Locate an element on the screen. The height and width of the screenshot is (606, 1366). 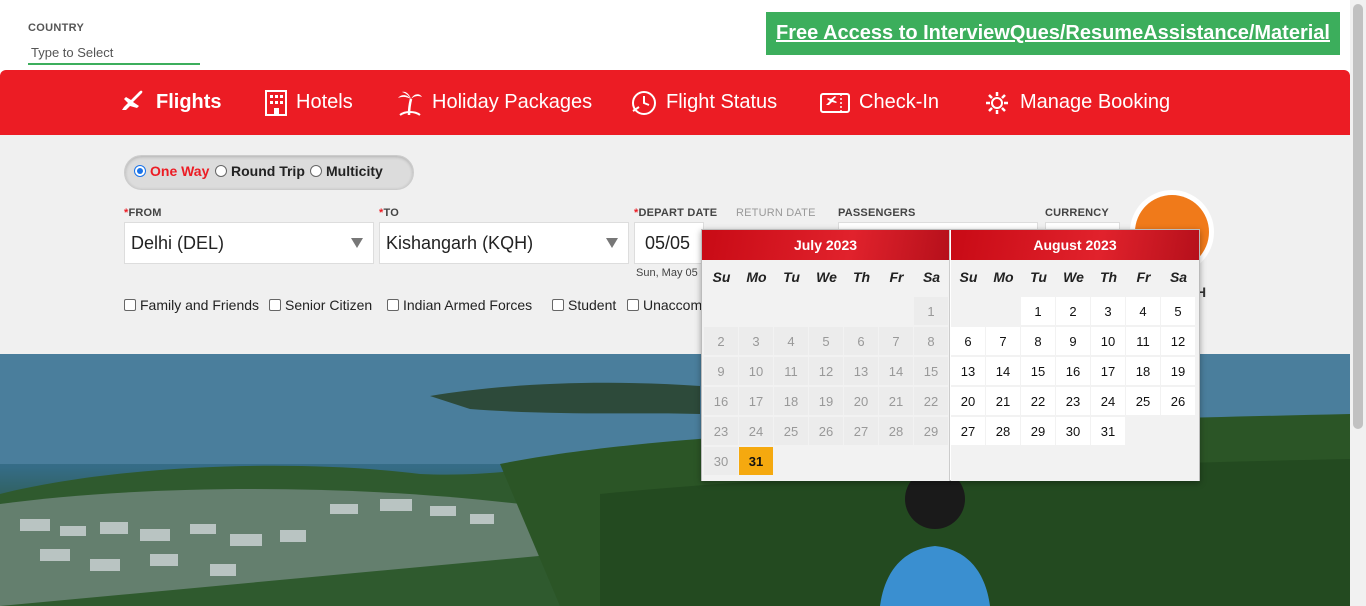
return-label: RETURN DATE is located at coordinates (776, 213).